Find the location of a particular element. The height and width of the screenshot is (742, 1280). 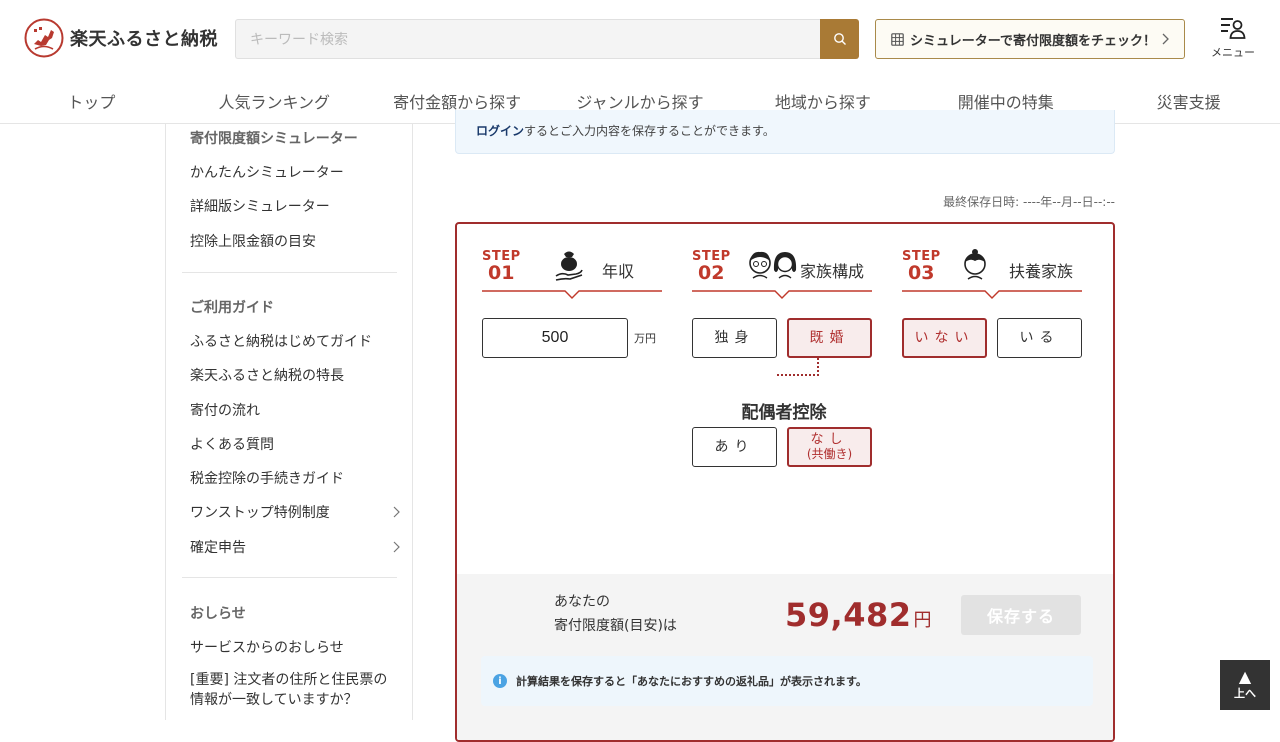

sidebar-item-label: ワンストップ特例制度 is located at coordinates (260, 513).